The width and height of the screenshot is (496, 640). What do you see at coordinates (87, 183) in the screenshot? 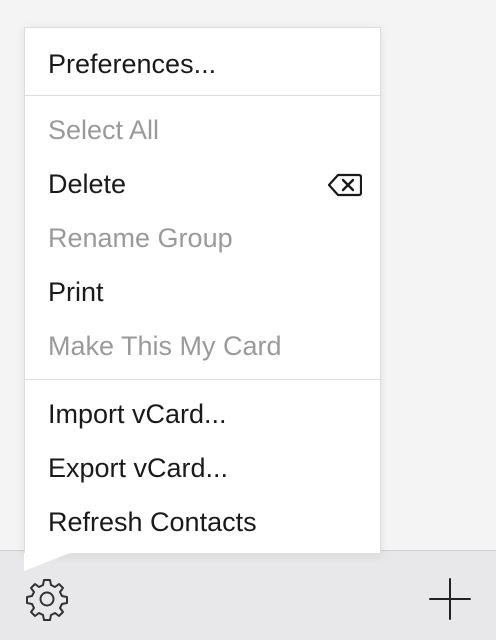
I see `menu-item-delete-label: Delete` at bounding box center [87, 183].